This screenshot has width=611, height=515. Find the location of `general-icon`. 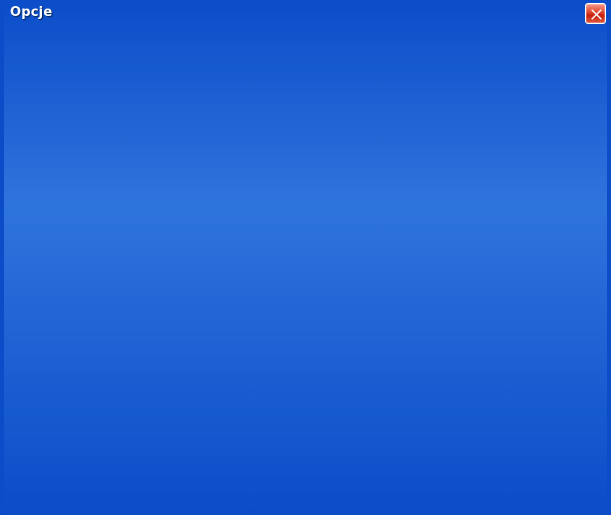

general-icon is located at coordinates (44, 45).